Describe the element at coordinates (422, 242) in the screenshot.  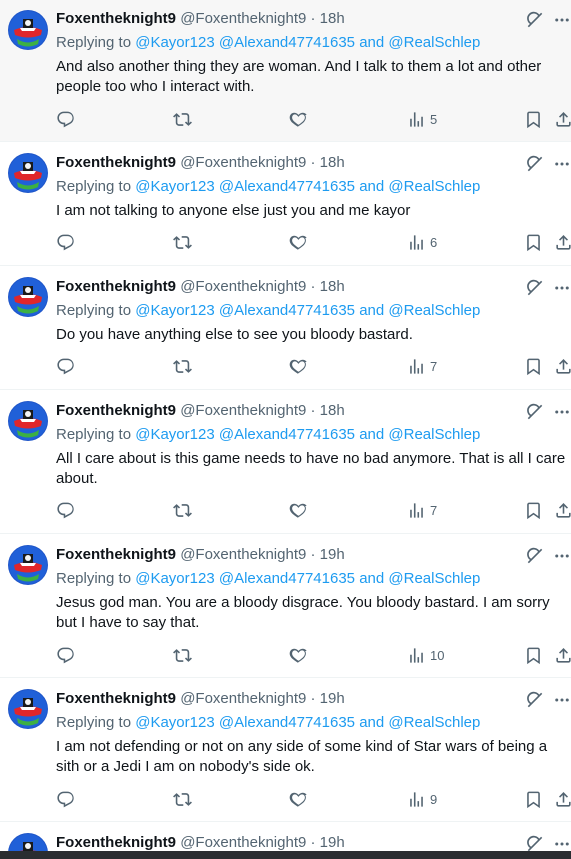
I see `views-button: 6` at that location.